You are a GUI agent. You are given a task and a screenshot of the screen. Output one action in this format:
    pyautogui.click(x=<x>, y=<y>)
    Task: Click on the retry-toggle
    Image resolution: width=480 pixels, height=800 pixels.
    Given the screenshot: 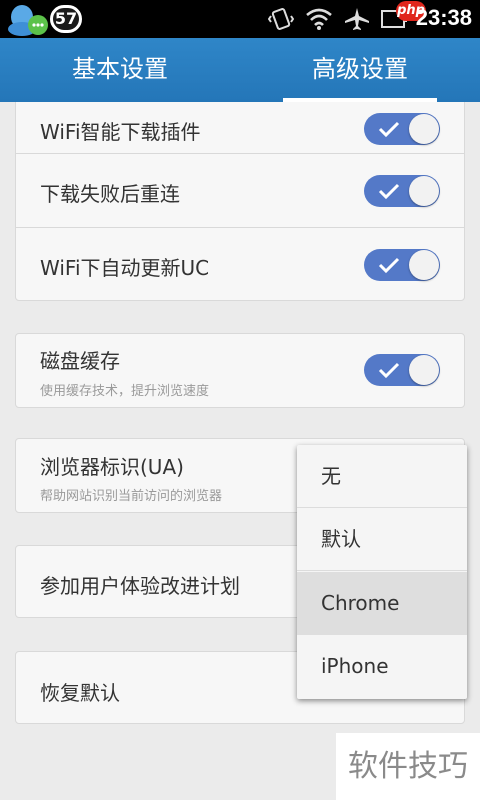 What is the action you would take?
    pyautogui.click(x=402, y=191)
    